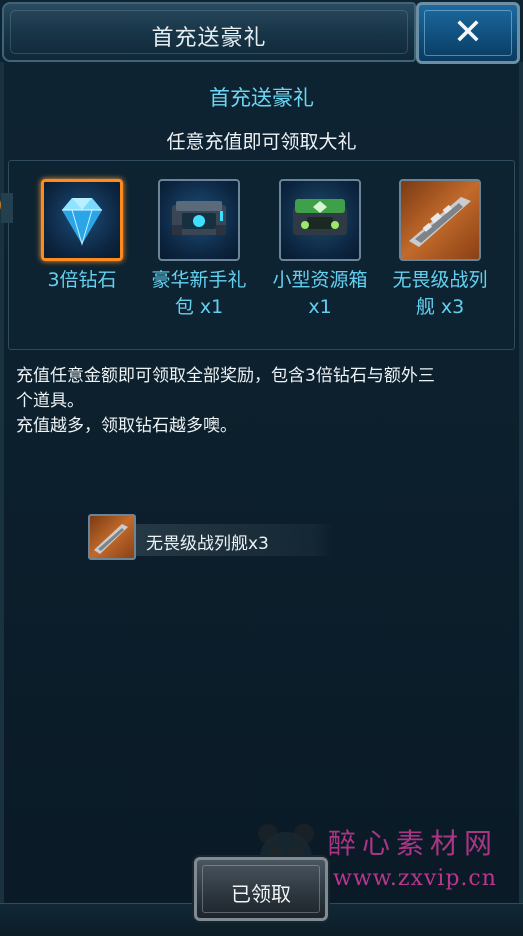 The height and width of the screenshot is (936, 523). Describe the element at coordinates (207, 544) in the screenshot. I see `claimed-item-label: 无畏级战列舰x3` at that location.